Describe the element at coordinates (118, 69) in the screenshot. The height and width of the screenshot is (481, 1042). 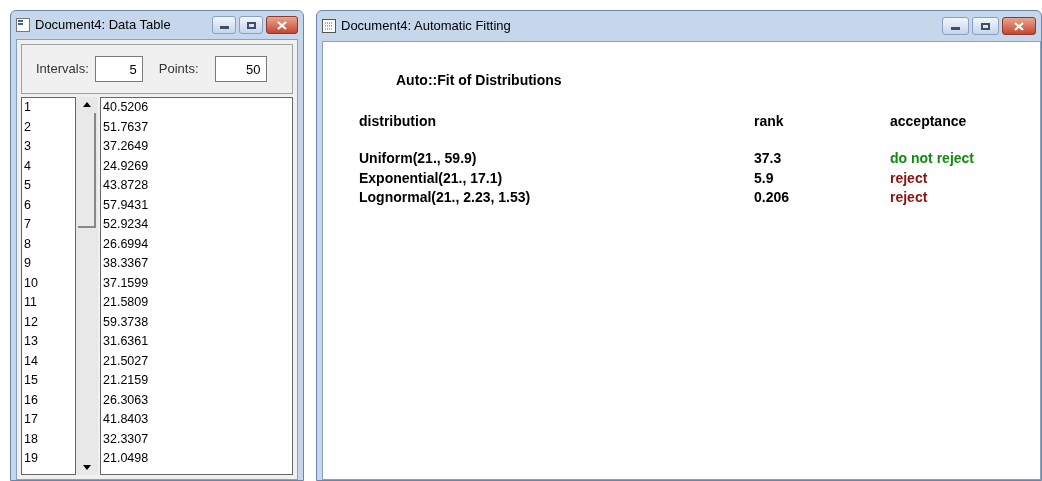
I see `intervals-field: 5` at that location.